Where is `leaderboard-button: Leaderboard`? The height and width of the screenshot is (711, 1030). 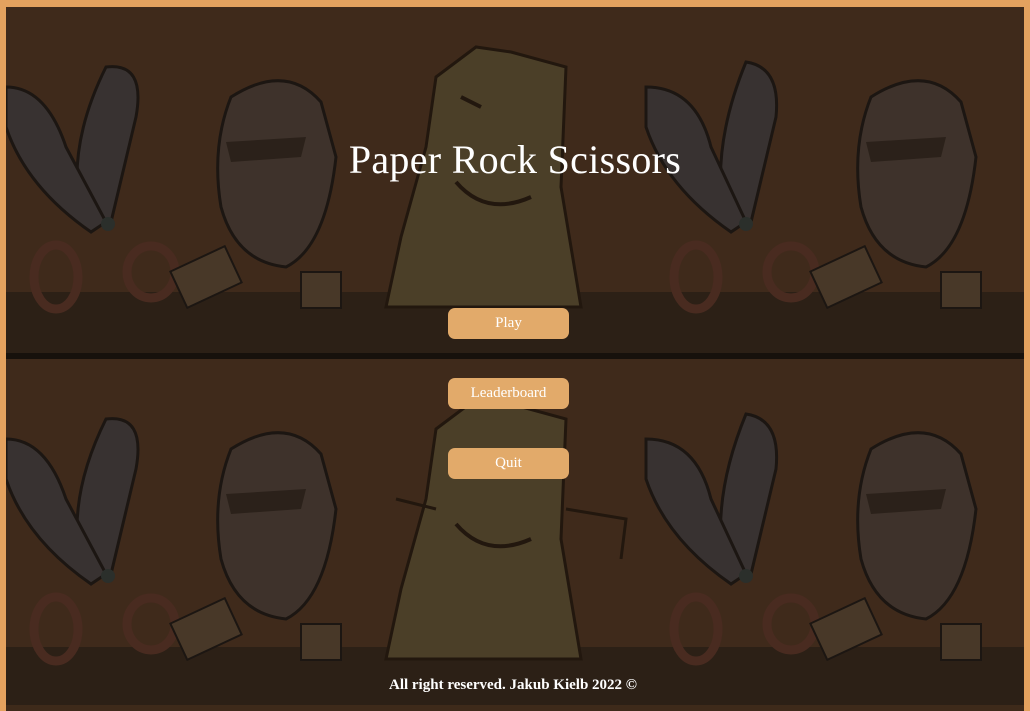 leaderboard-button: Leaderboard is located at coordinates (508, 393).